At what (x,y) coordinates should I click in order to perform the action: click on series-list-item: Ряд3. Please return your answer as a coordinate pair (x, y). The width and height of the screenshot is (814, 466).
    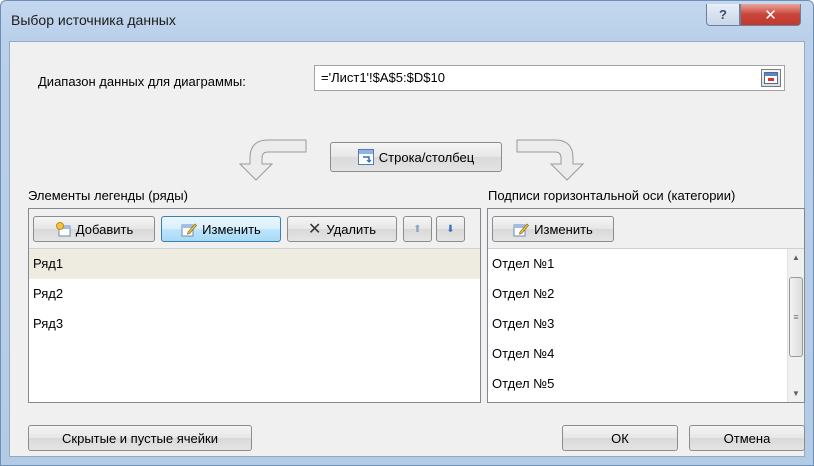
    Looking at the image, I should click on (254, 324).